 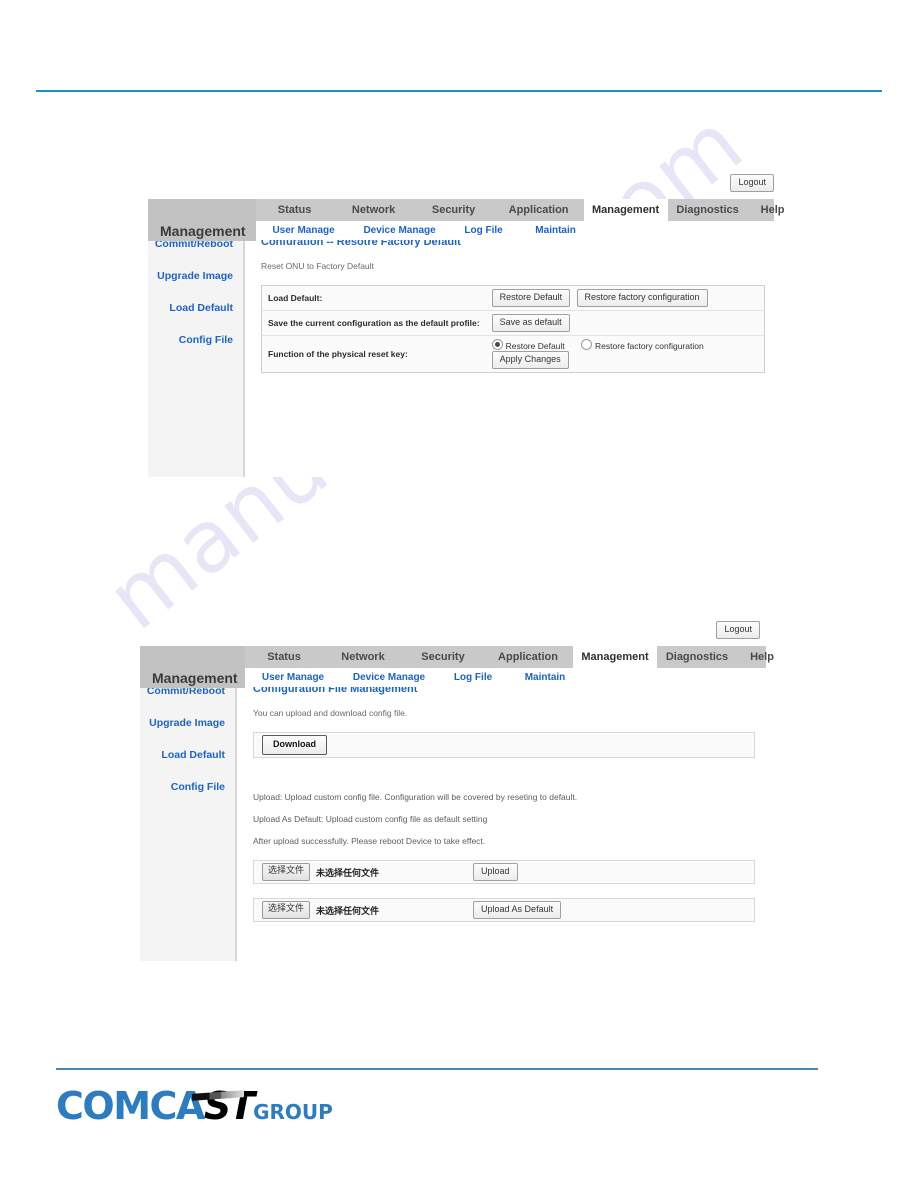 What do you see at coordinates (373, 298) in the screenshot?
I see `label-load-default: Load Default:` at bounding box center [373, 298].